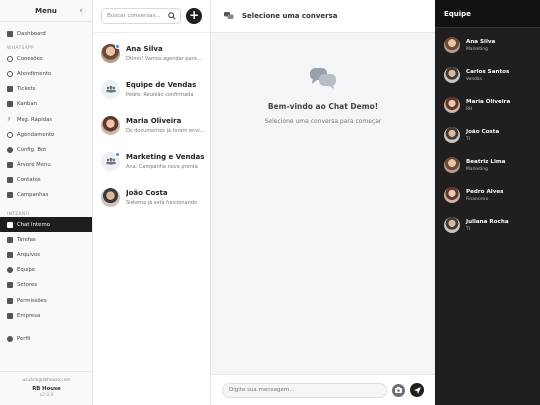 The width and height of the screenshot is (540, 405). Describe the element at coordinates (136, 16) in the screenshot. I see `search-input` at that location.